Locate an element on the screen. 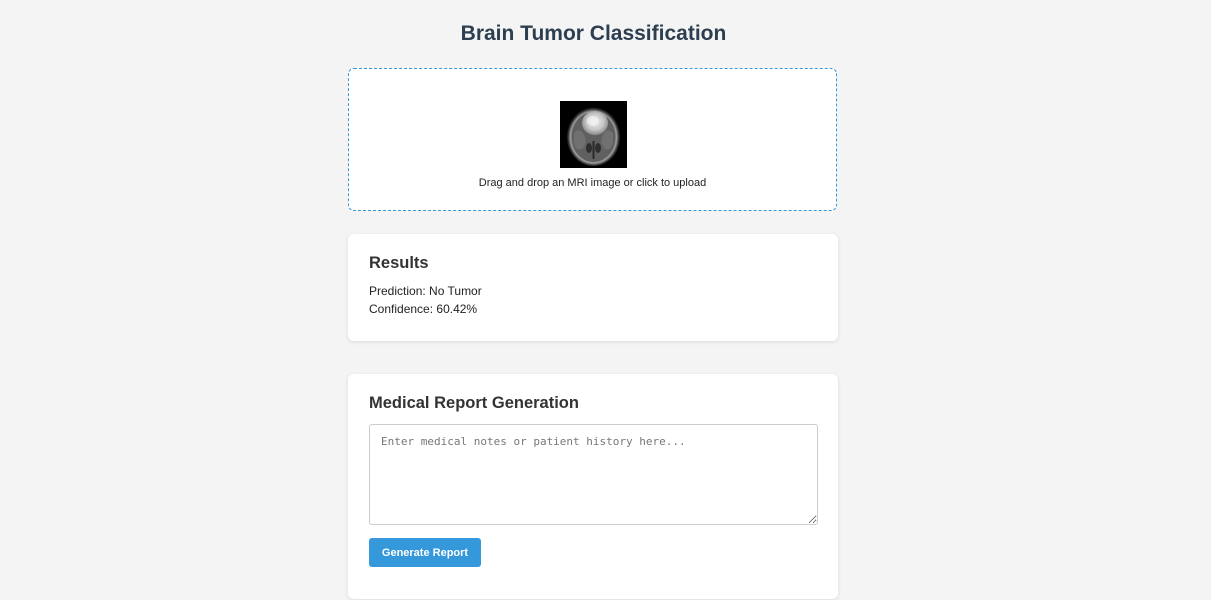 This screenshot has height=600, width=1211. page-title: Brain Tumor Classification is located at coordinates (593, 33).